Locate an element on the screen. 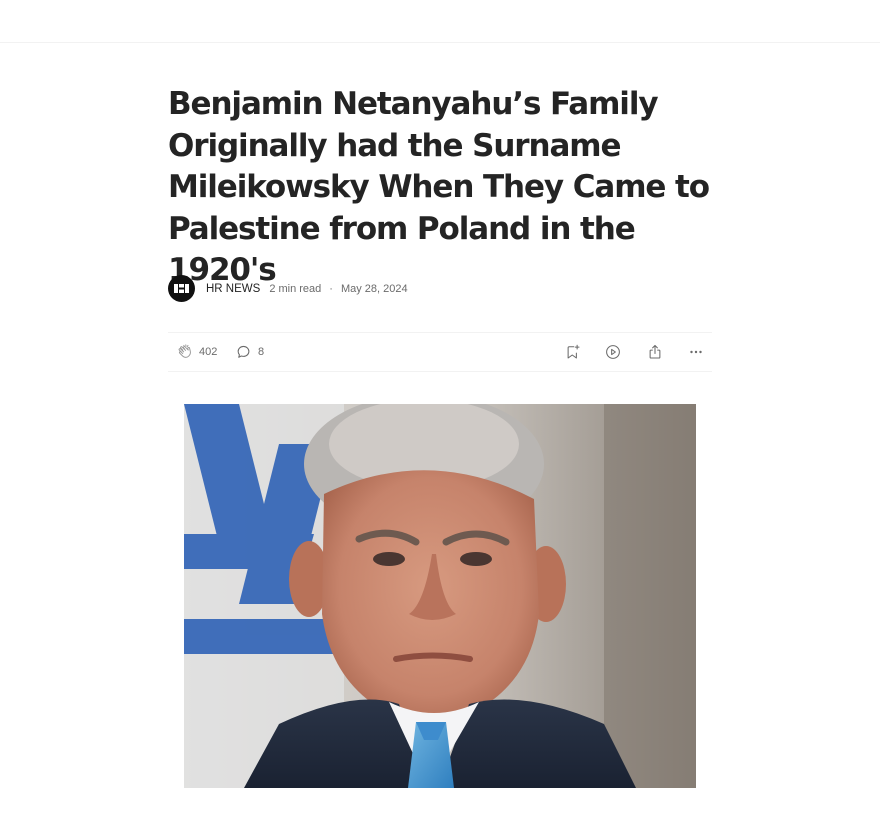  publication-logo-icon is located at coordinates (181, 288).